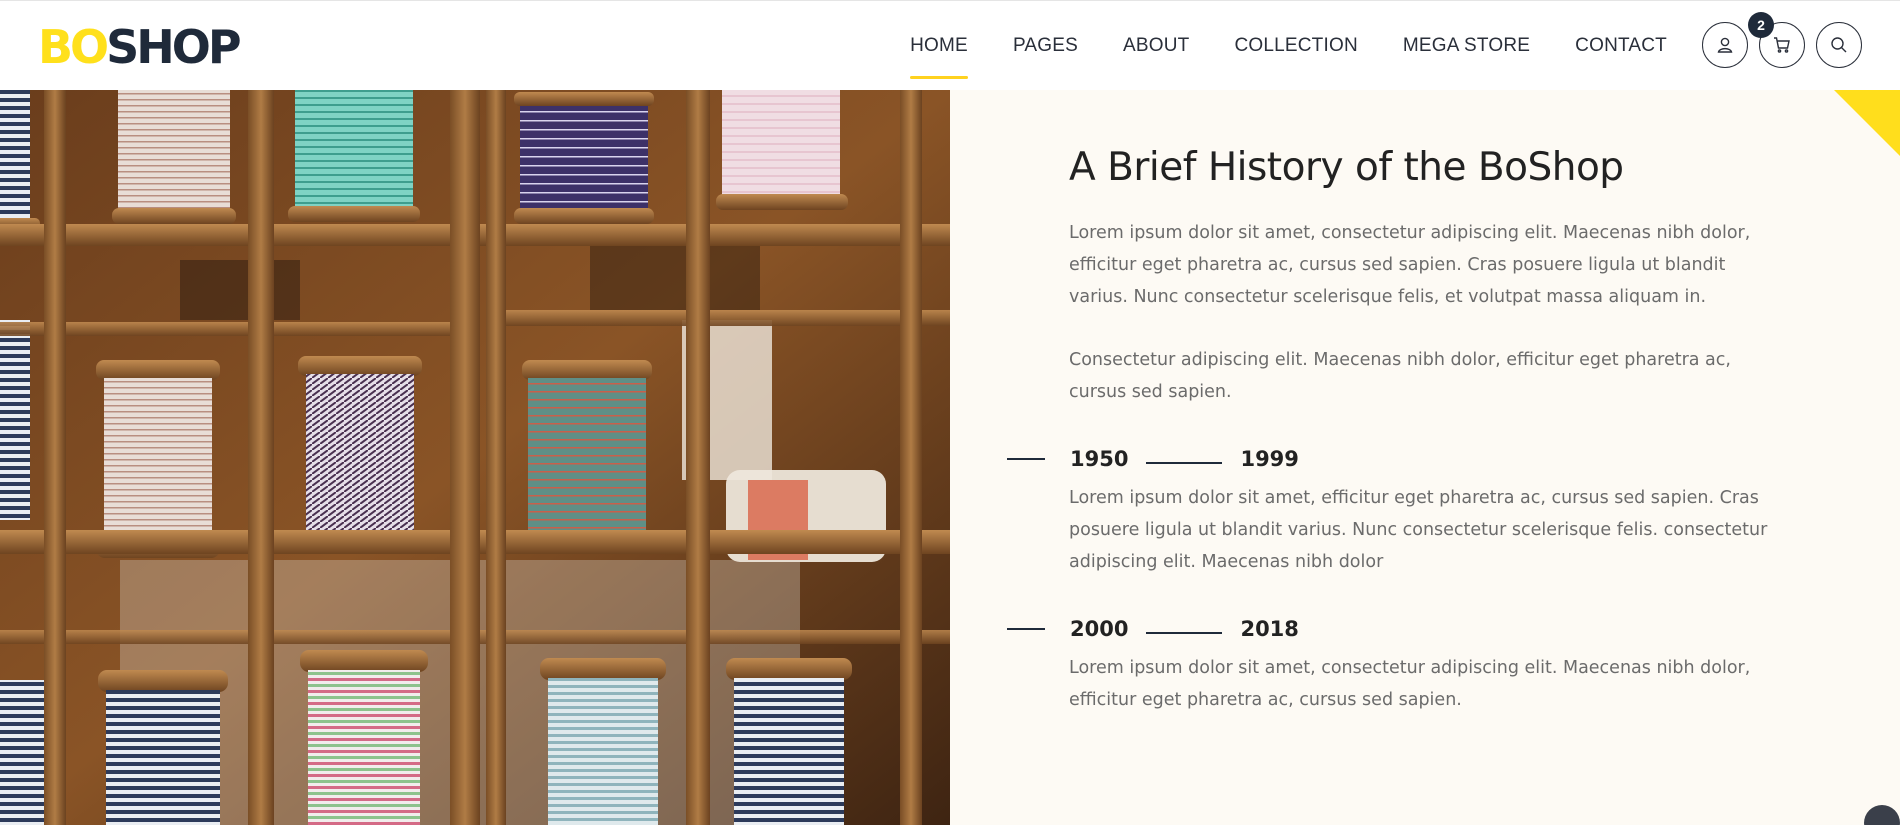 Image resolution: width=1900 pixels, height=825 pixels. What do you see at coordinates (1761, 25) in the screenshot?
I see `cart-count-badge: 2` at bounding box center [1761, 25].